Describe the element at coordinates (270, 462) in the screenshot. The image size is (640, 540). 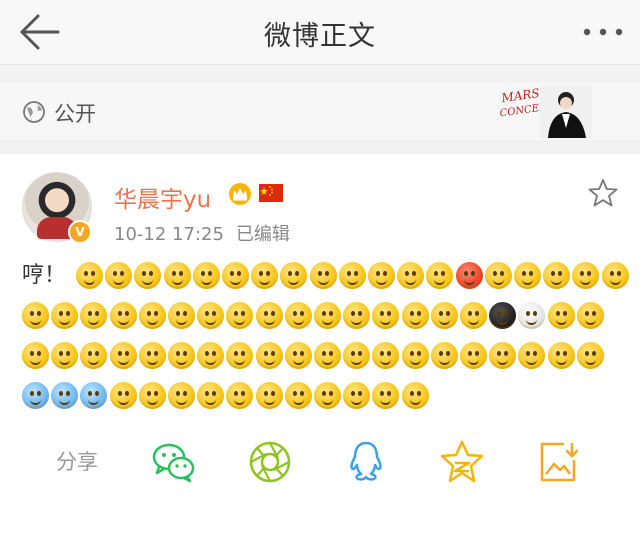
I see `moments-share-icon` at that location.